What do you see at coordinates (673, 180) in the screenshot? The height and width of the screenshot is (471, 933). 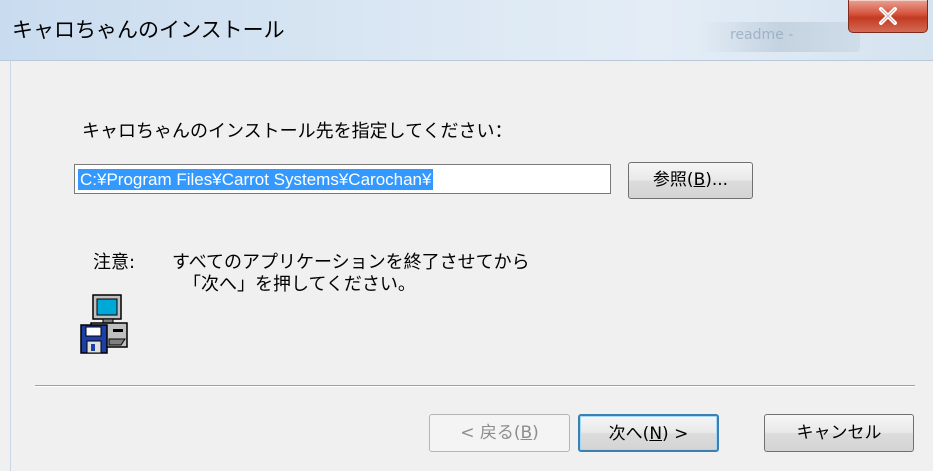 I see `browse-label-prefix: 参照(` at bounding box center [673, 180].